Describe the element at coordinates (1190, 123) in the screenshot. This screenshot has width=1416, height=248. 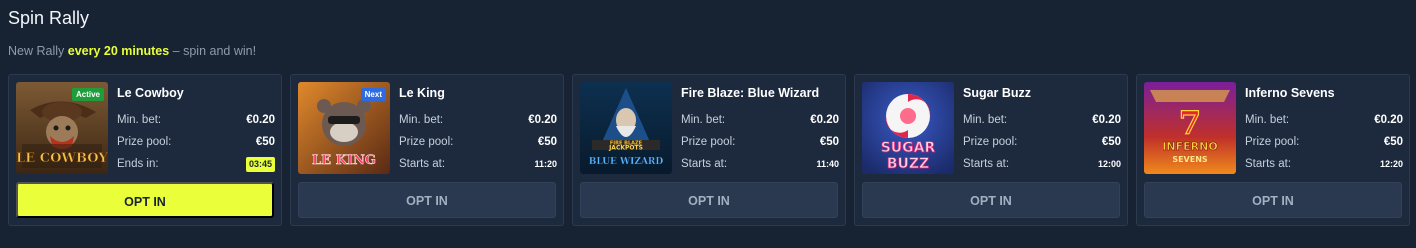
I see `inferno-sevens-seven-icon: 7` at that location.